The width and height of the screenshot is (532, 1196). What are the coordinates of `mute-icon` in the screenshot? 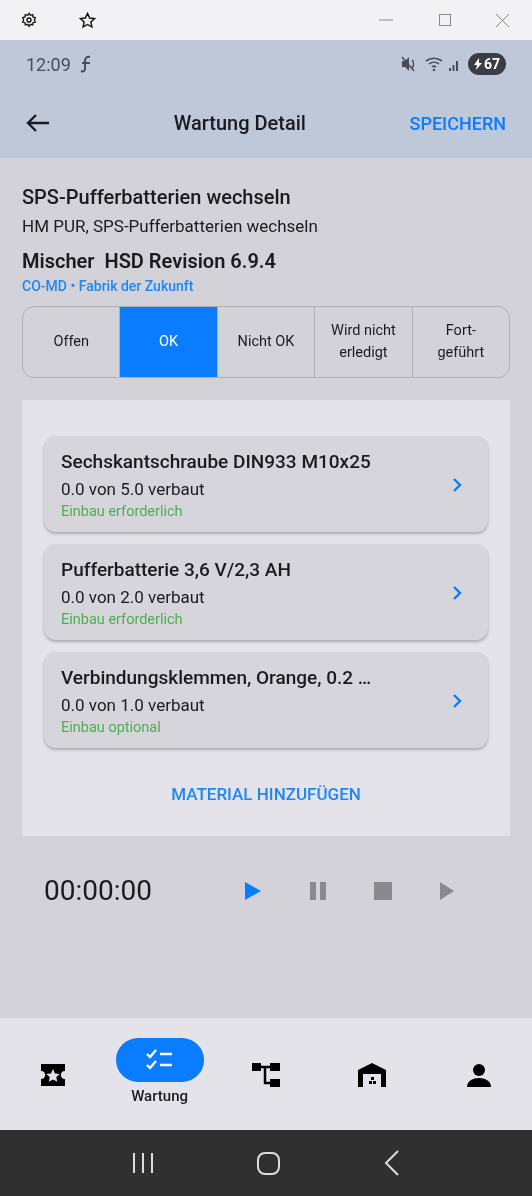 It's located at (409, 64).